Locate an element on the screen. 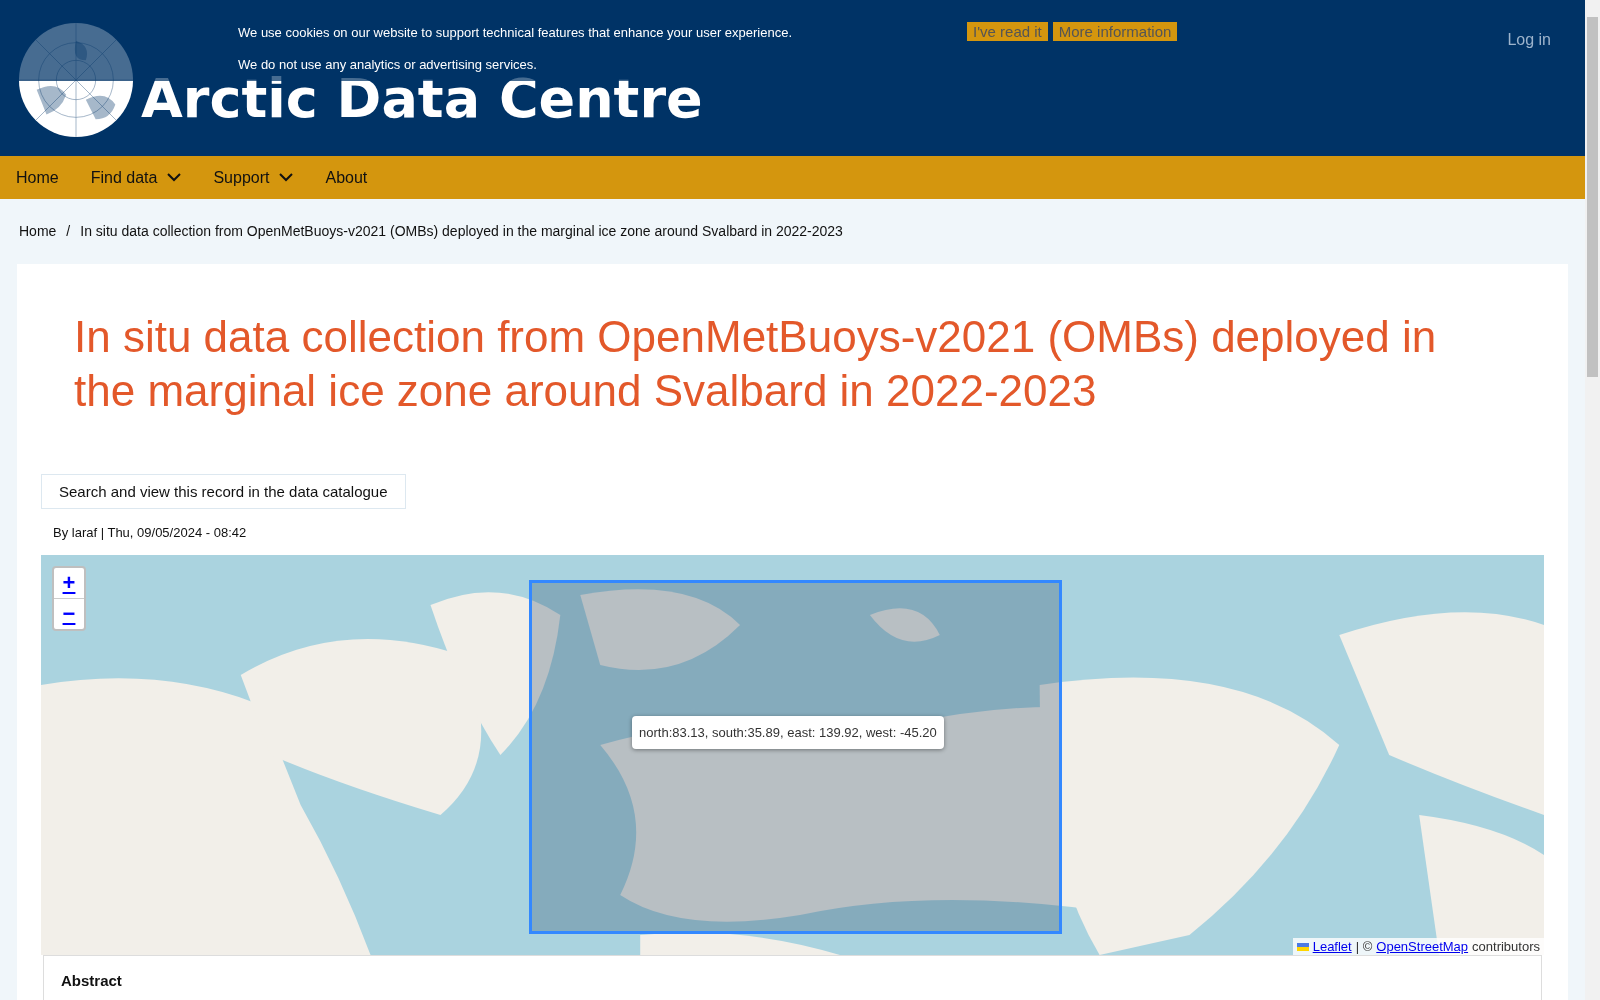  nav-item: Support is located at coordinates (253, 177).